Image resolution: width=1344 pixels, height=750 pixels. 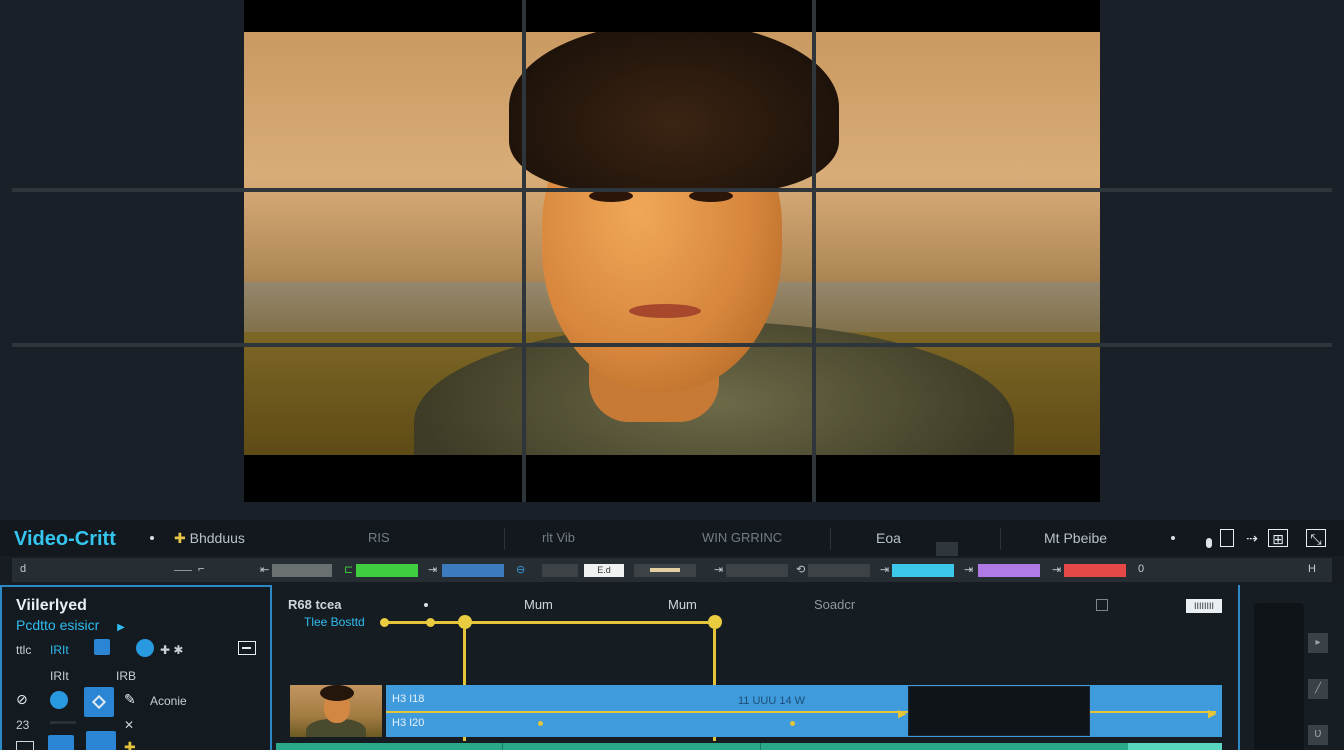 What do you see at coordinates (25, 745) in the screenshot?
I see `grid-icon` at bounding box center [25, 745].